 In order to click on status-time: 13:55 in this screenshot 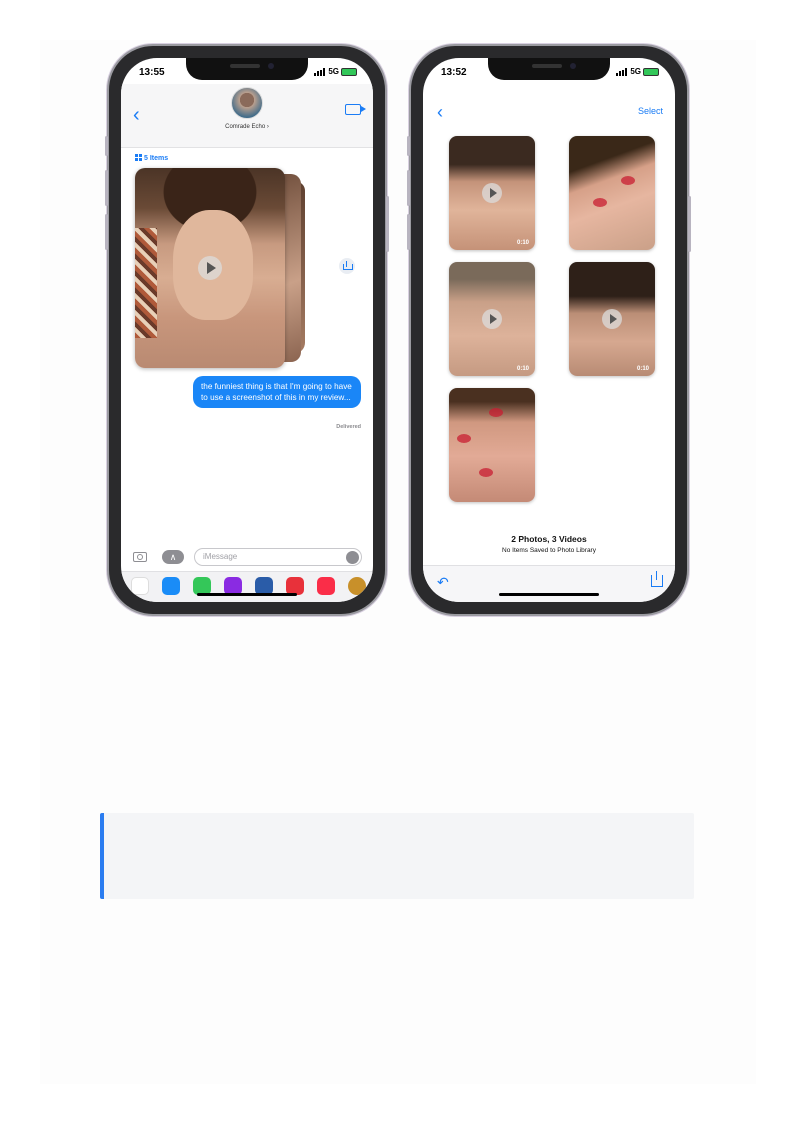, I will do `click(152, 72)`.